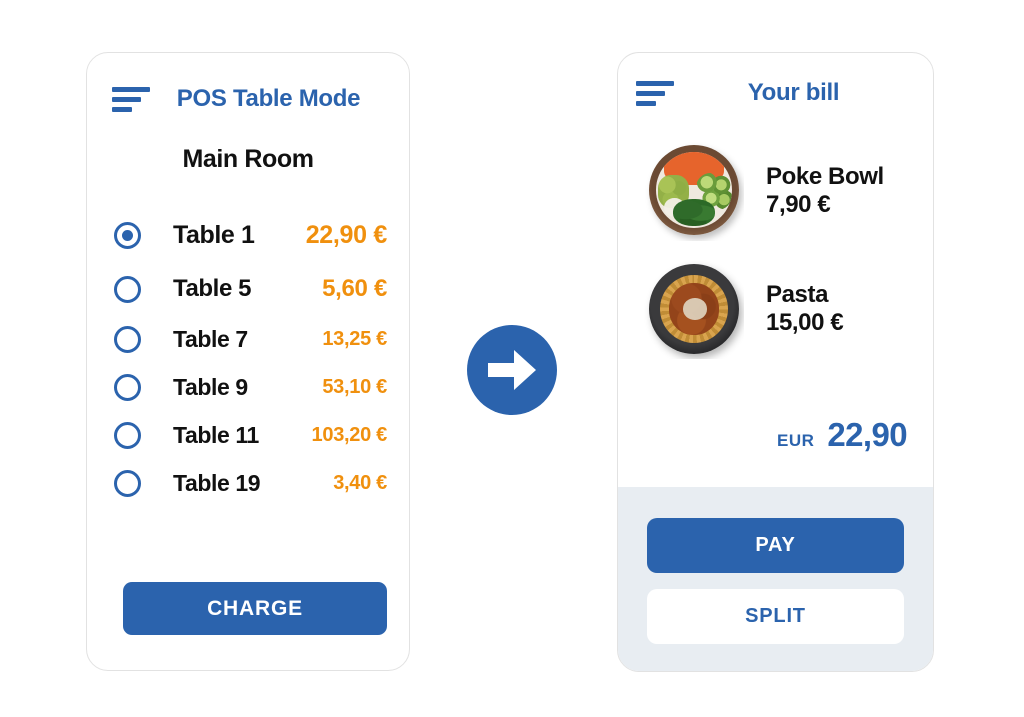  What do you see at coordinates (250, 339) in the screenshot?
I see `table-row: Table 7 13,25 €` at bounding box center [250, 339].